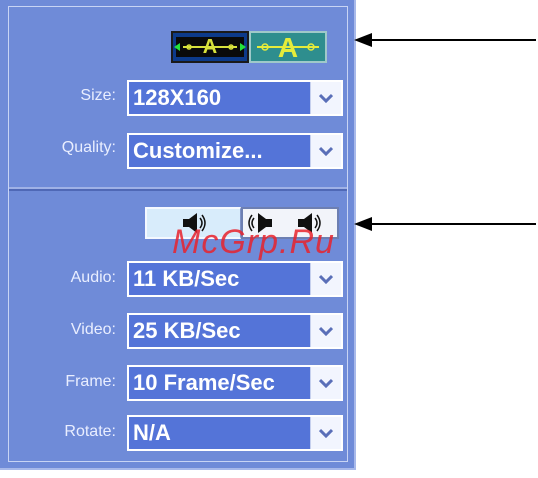 This screenshot has height=478, width=538. What do you see at coordinates (93, 277) in the screenshot?
I see `audio-label: Audio:` at bounding box center [93, 277].